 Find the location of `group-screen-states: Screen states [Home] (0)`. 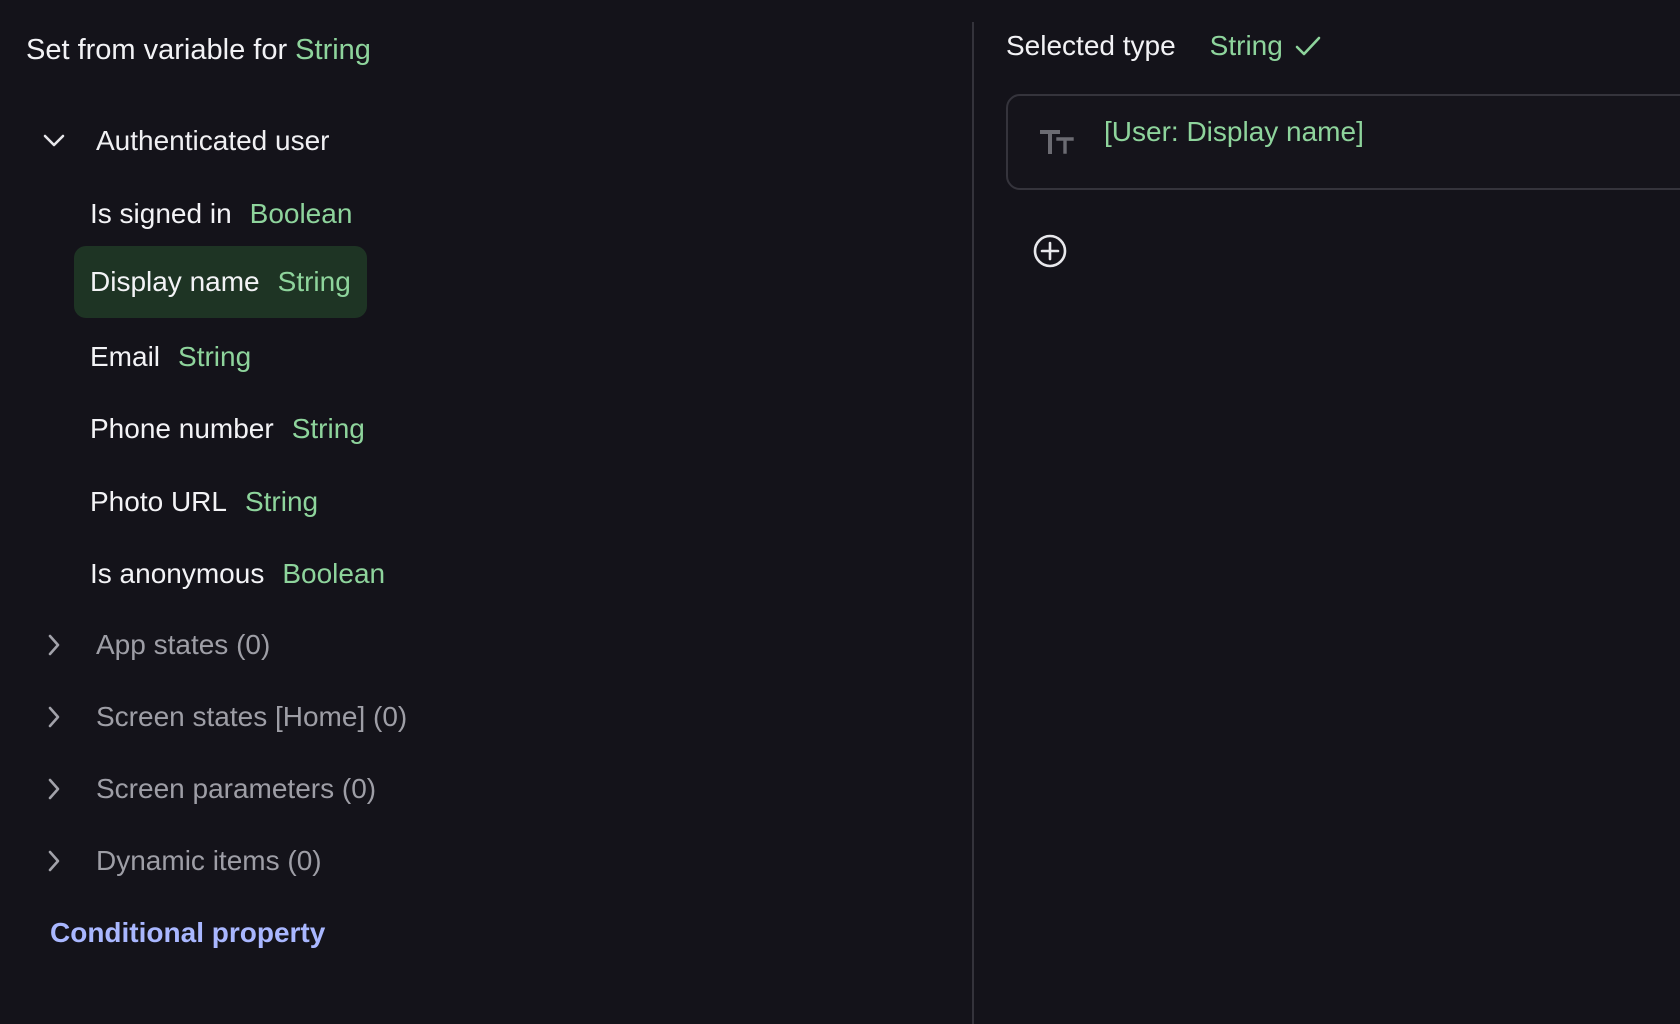

group-screen-states: Screen states [Home] (0) is located at coordinates (223, 717).